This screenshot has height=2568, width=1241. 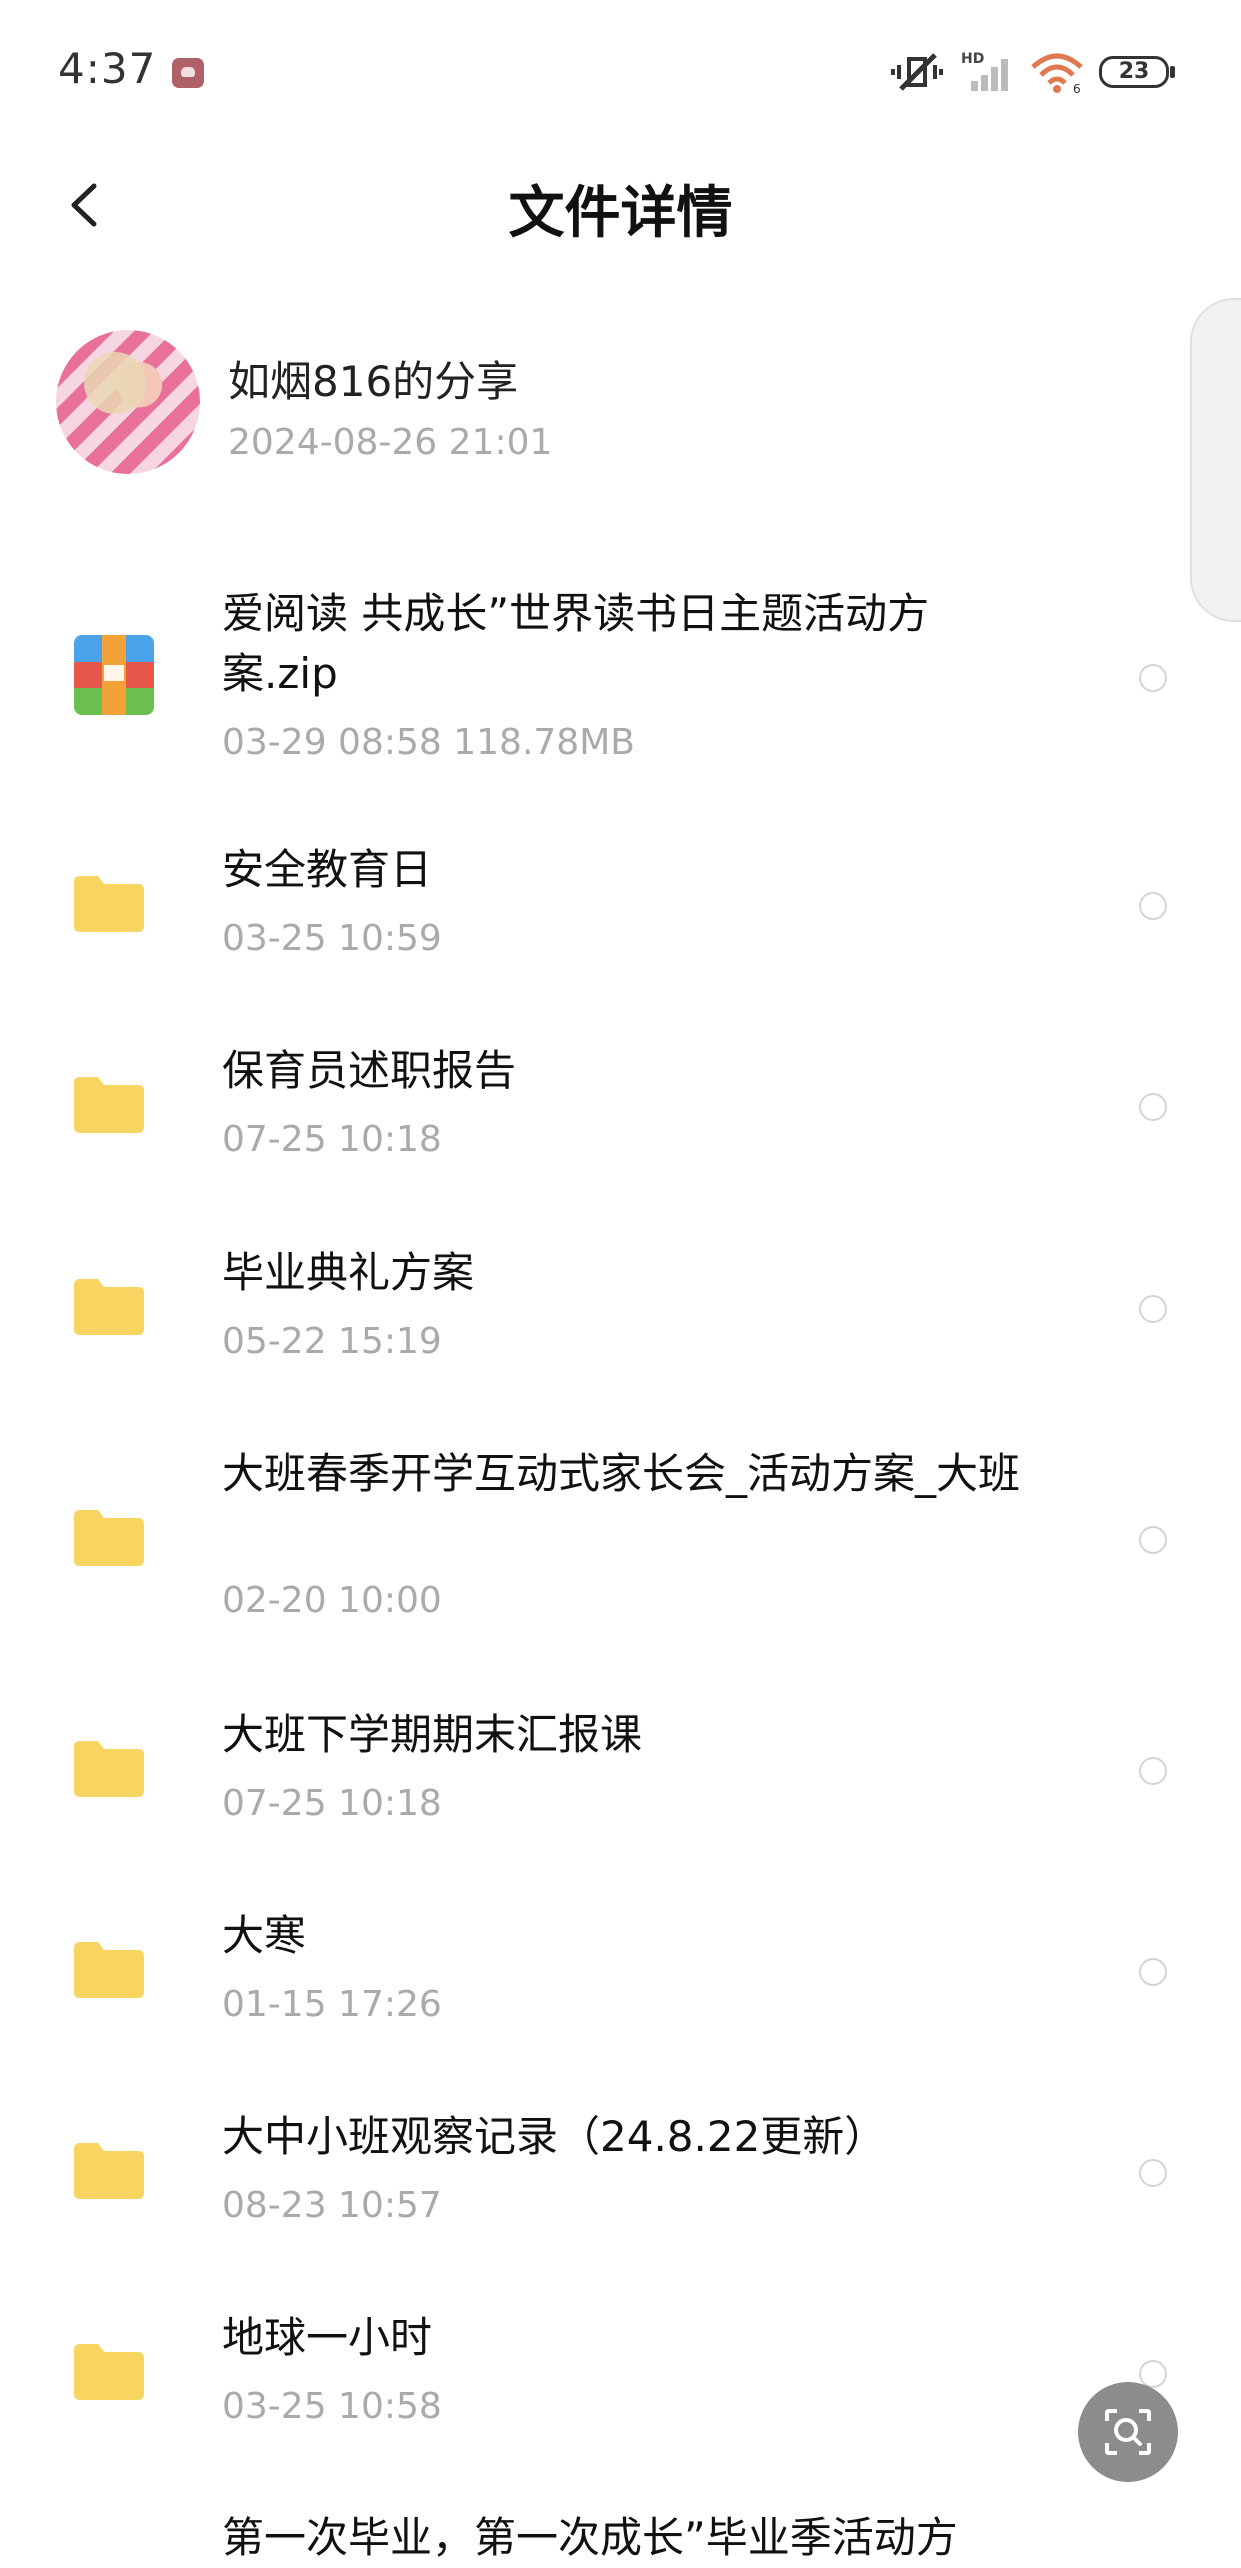 I want to click on file-meta: 02-20 10:00, so click(x=332, y=1600).